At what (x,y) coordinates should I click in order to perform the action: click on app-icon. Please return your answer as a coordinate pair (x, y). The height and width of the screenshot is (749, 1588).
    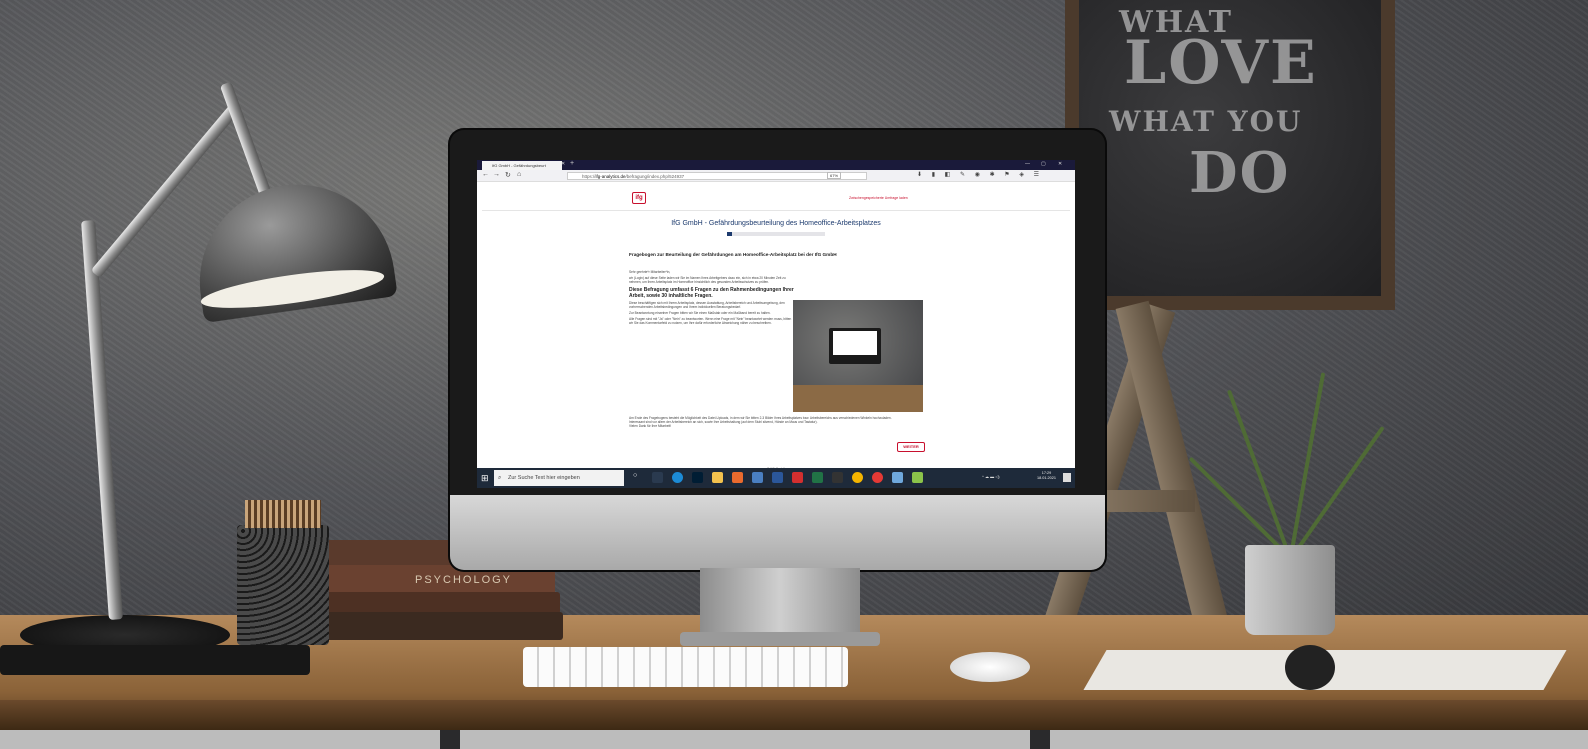
    Looking at the image, I should click on (757, 477).